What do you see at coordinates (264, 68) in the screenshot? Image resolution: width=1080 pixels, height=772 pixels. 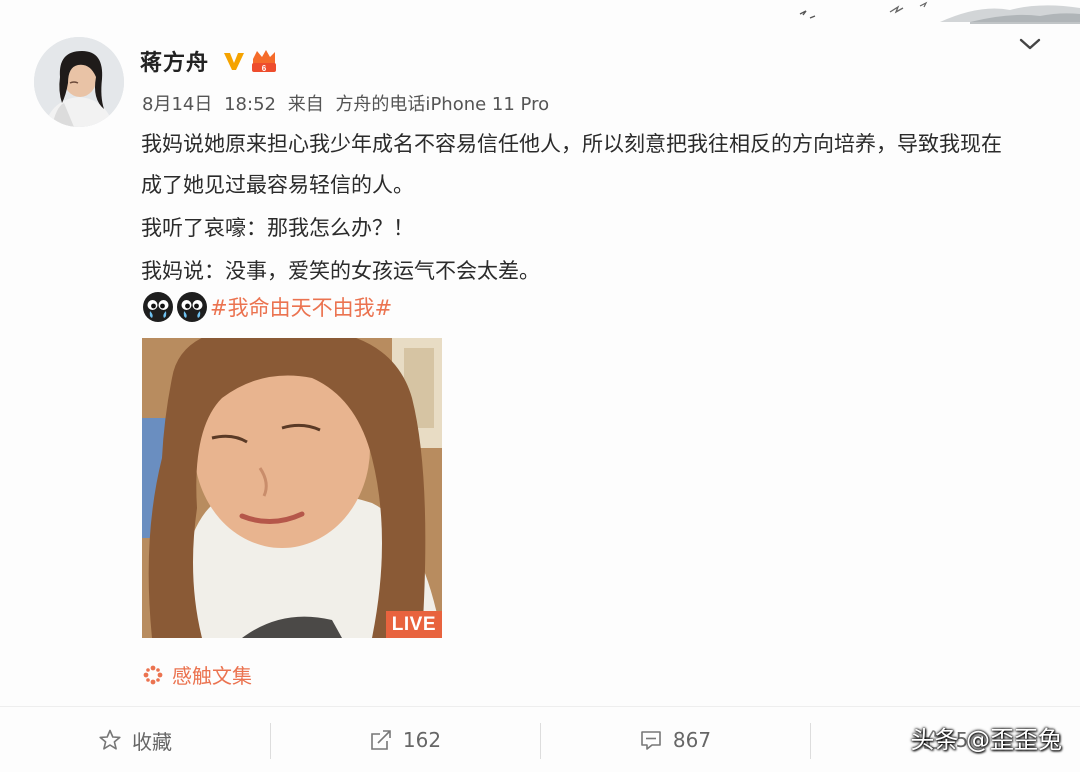 I see `svg-text: 6` at bounding box center [264, 68].